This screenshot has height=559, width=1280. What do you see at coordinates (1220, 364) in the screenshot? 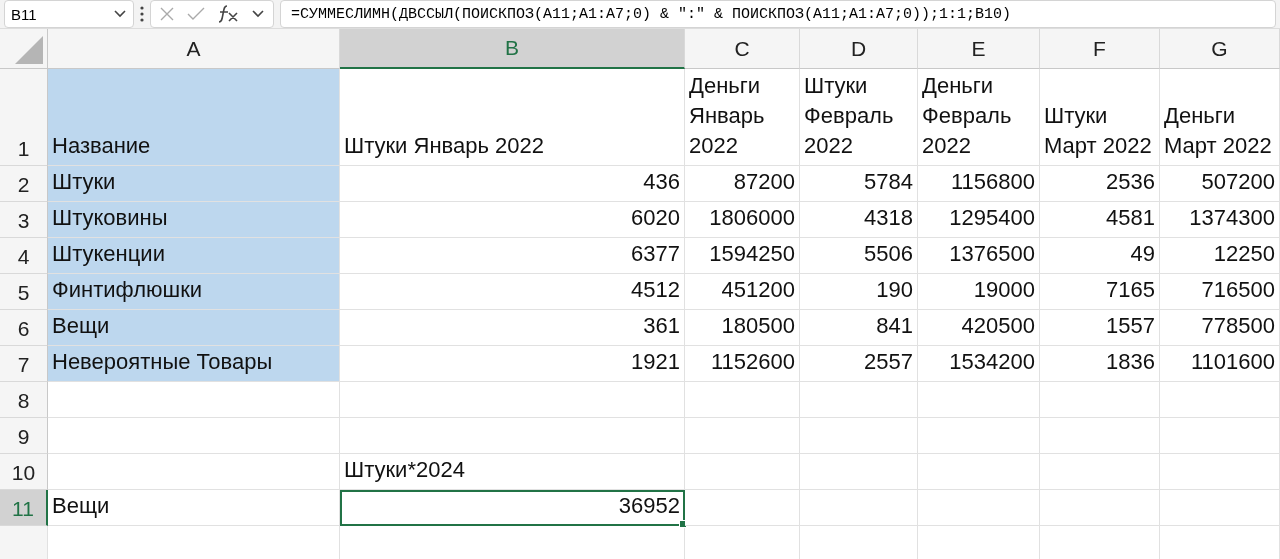
I see `table-cell: 1101600` at bounding box center [1220, 364].